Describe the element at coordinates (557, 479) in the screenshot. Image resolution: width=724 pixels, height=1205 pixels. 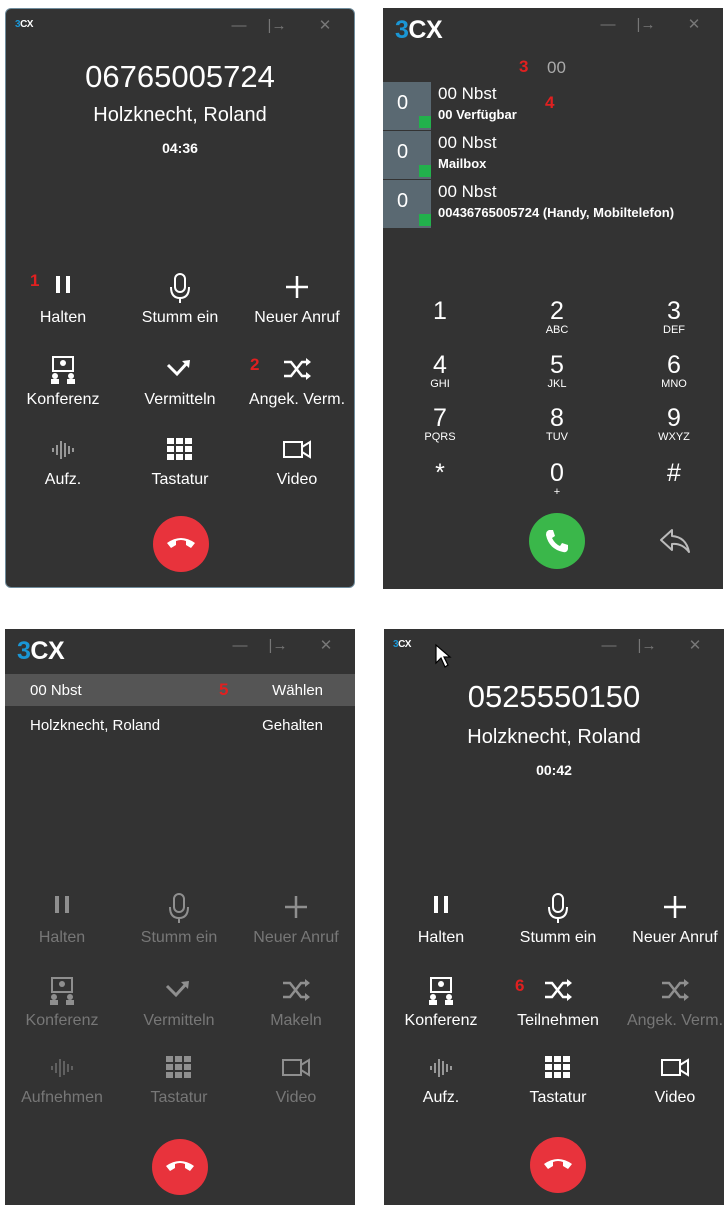
I see `dial-key-0: 0 +` at that location.